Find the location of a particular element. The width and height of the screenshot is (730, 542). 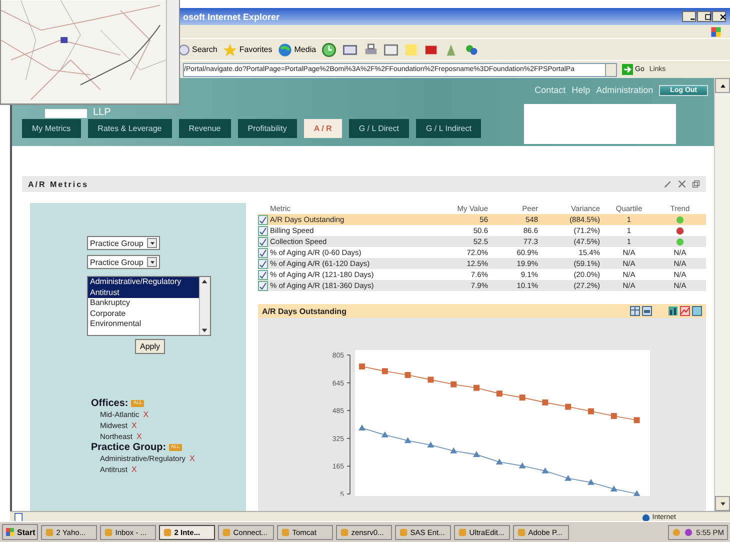

list-item: Bankruptcy is located at coordinates (143, 303).